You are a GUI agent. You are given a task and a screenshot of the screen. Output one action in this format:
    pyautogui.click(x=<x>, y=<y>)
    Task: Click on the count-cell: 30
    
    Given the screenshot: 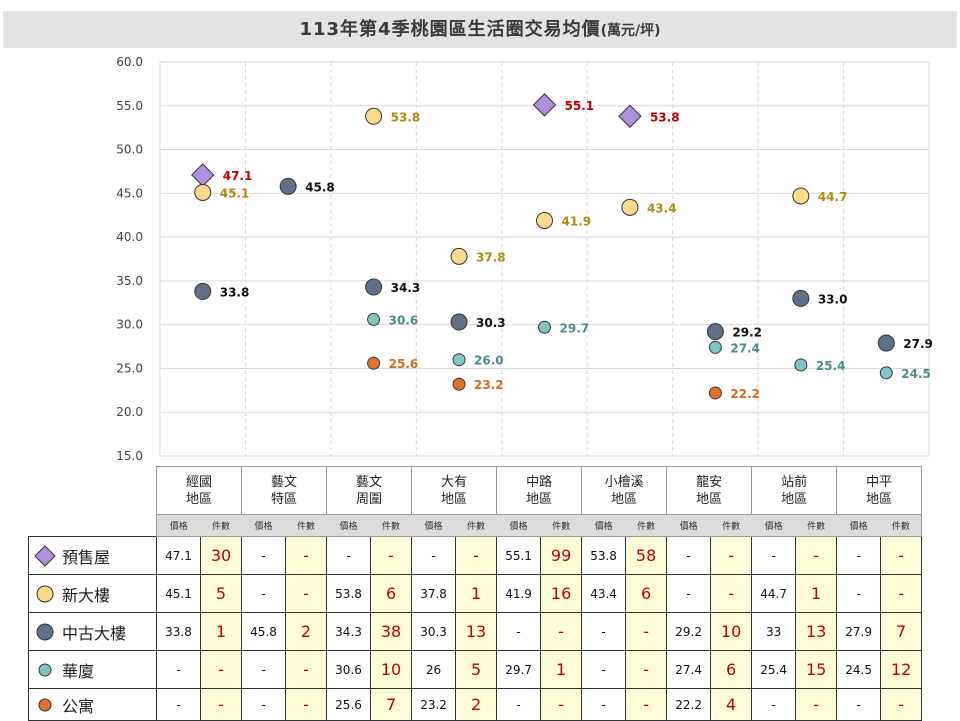 What is the action you would take?
    pyautogui.click(x=221, y=555)
    